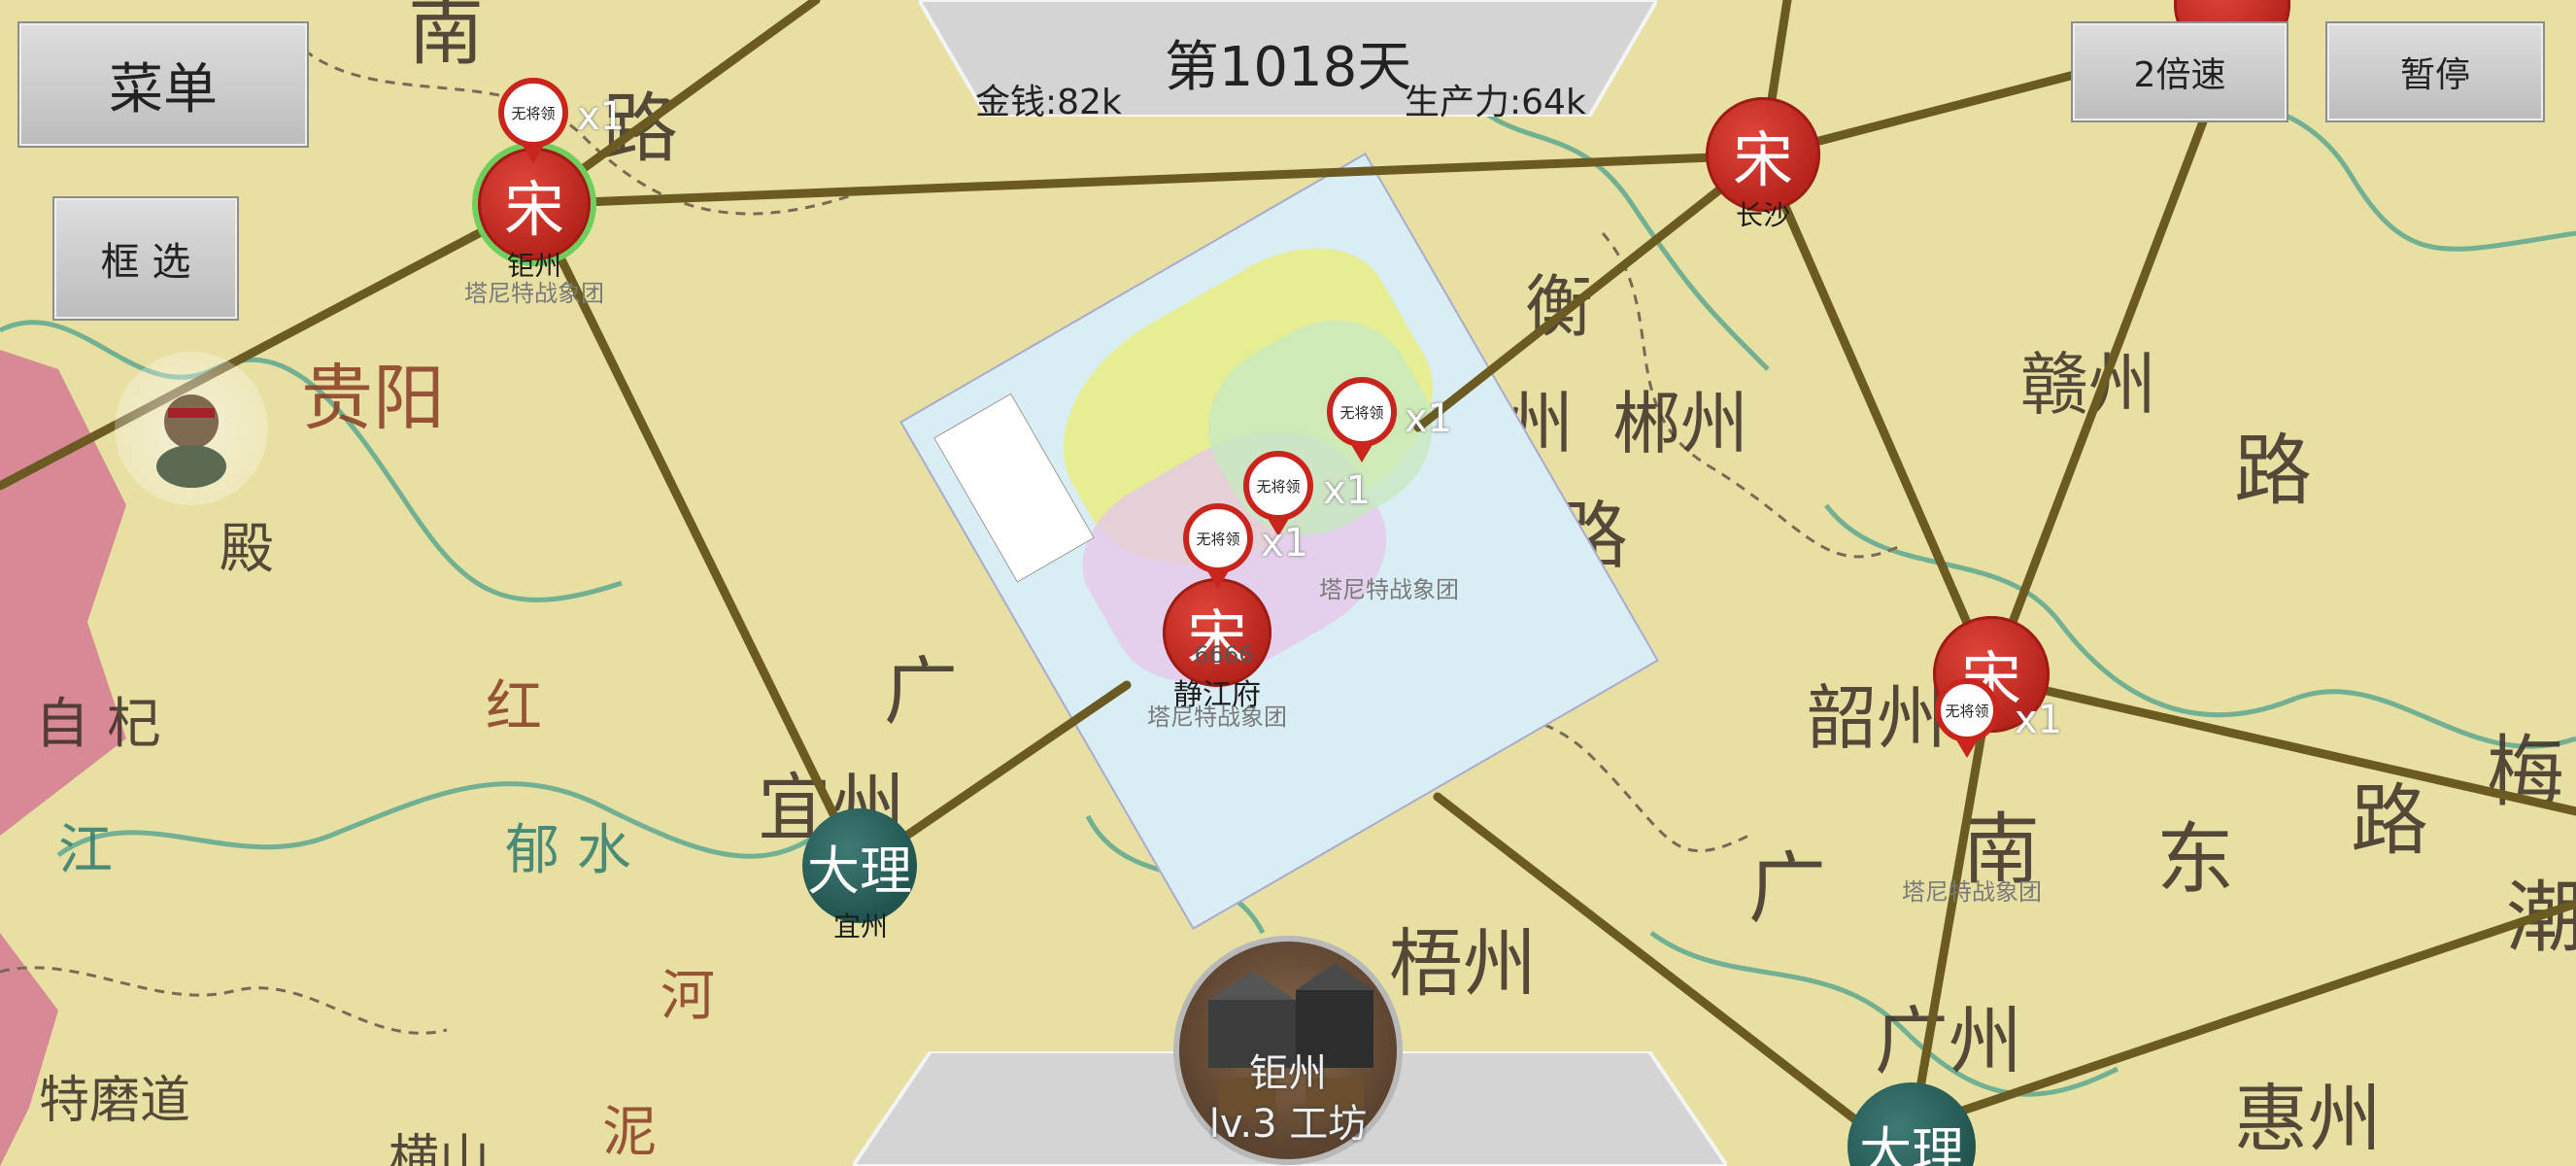  I want to click on city-value: 6666, so click(1224, 655).